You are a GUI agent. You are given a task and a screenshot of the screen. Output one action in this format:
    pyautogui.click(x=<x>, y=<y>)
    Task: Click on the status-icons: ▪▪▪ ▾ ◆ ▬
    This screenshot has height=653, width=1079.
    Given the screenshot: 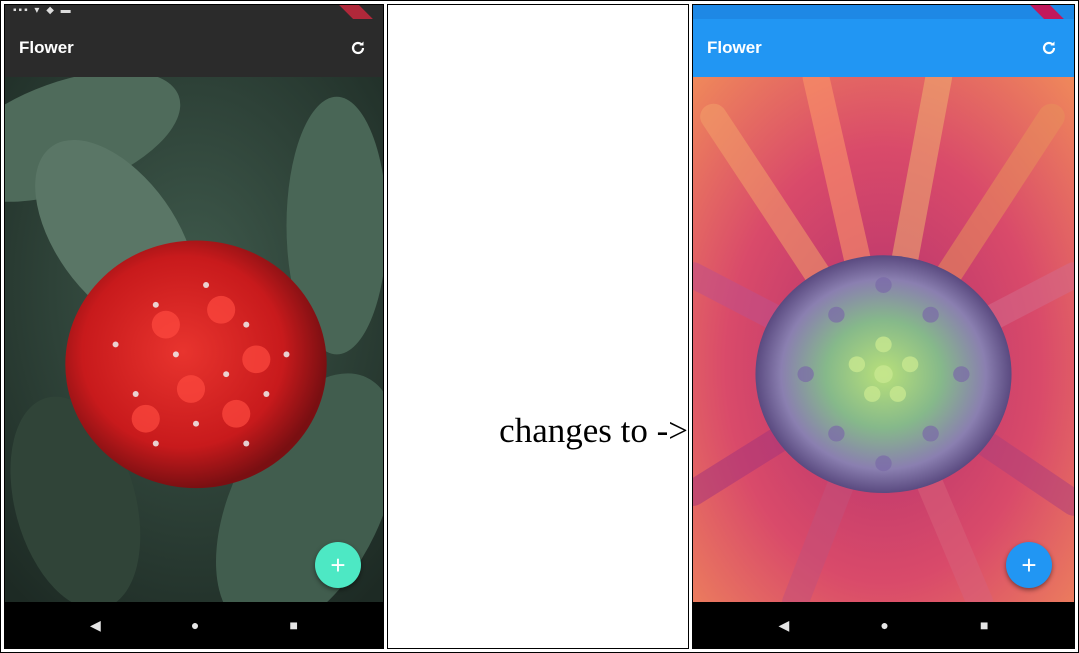 What is the action you would take?
    pyautogui.click(x=43, y=10)
    